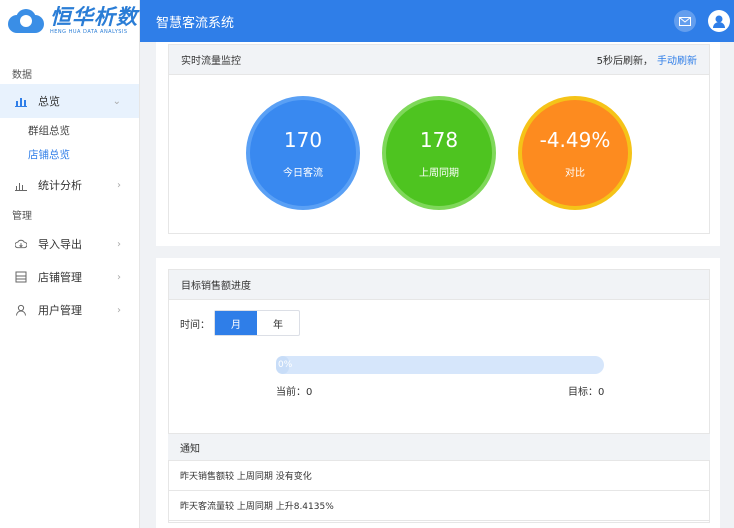  What do you see at coordinates (685, 21) in the screenshot?
I see `mail-icon` at bounding box center [685, 21].